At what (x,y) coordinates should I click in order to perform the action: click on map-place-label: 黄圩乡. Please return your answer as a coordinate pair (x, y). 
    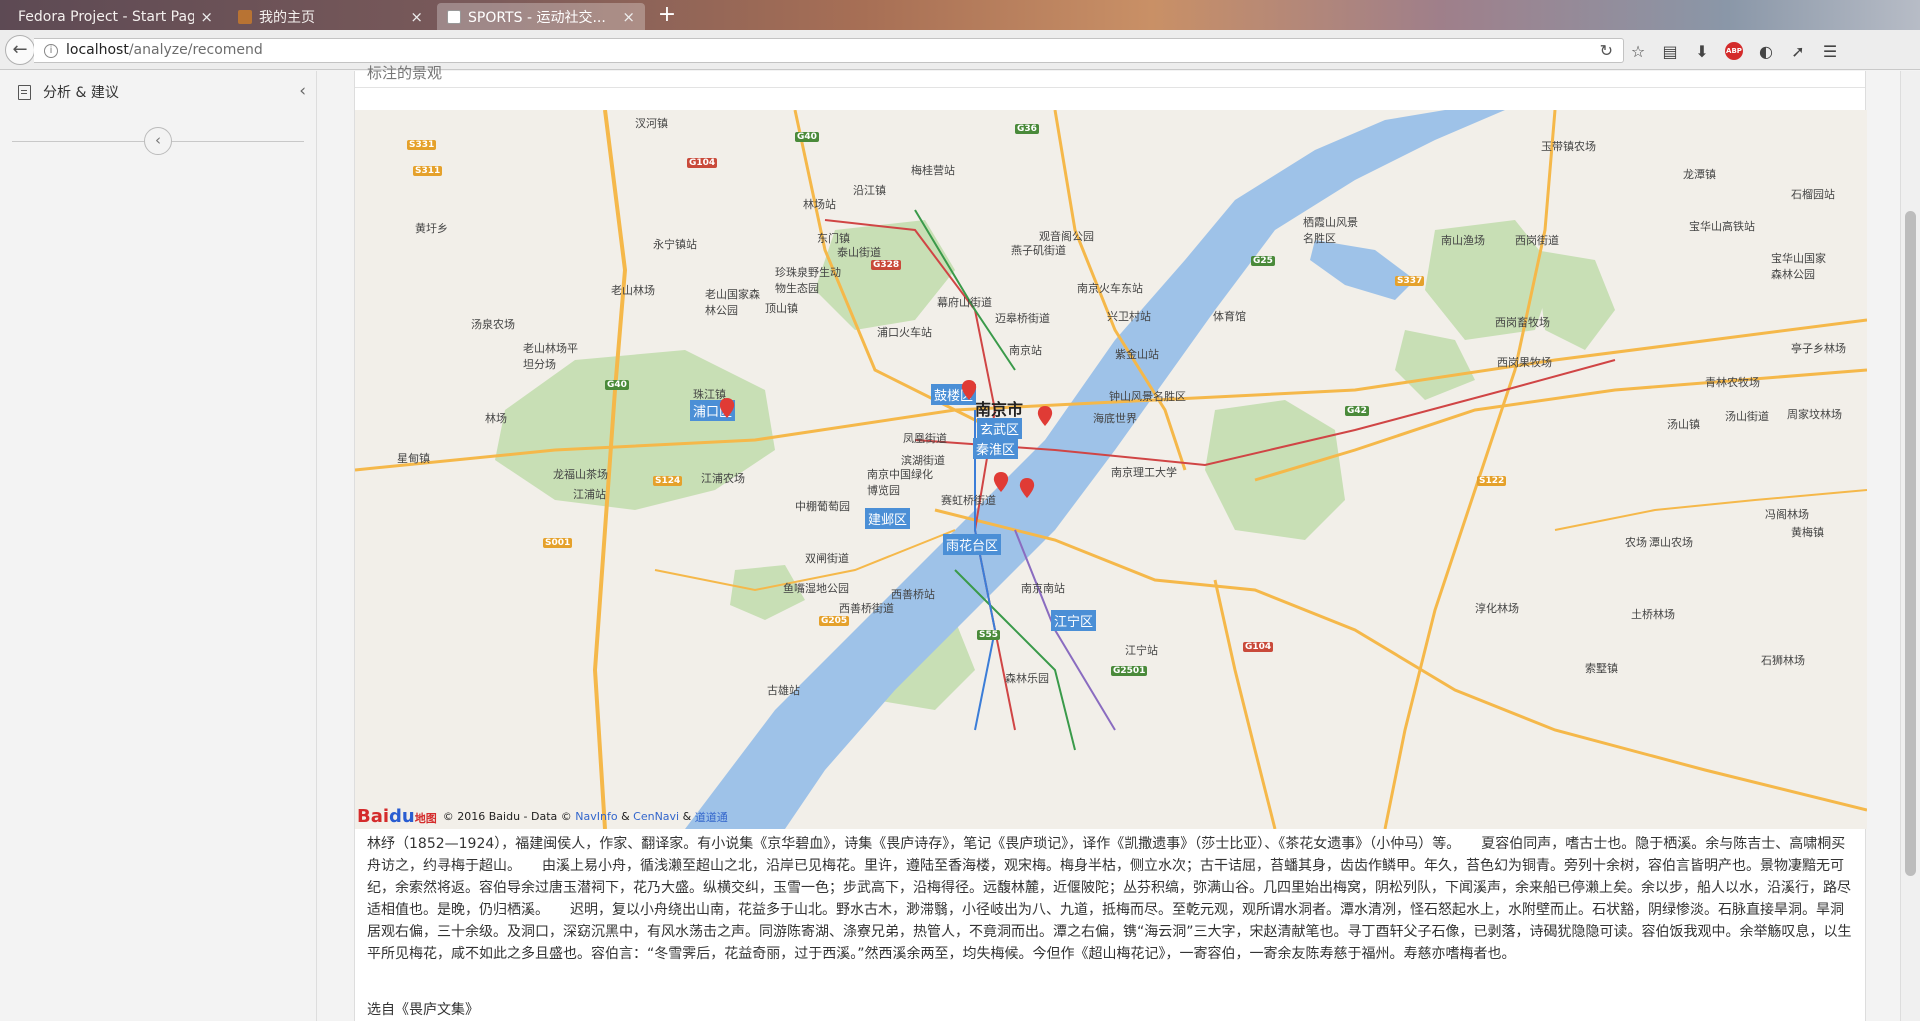
    Looking at the image, I should click on (431, 228).